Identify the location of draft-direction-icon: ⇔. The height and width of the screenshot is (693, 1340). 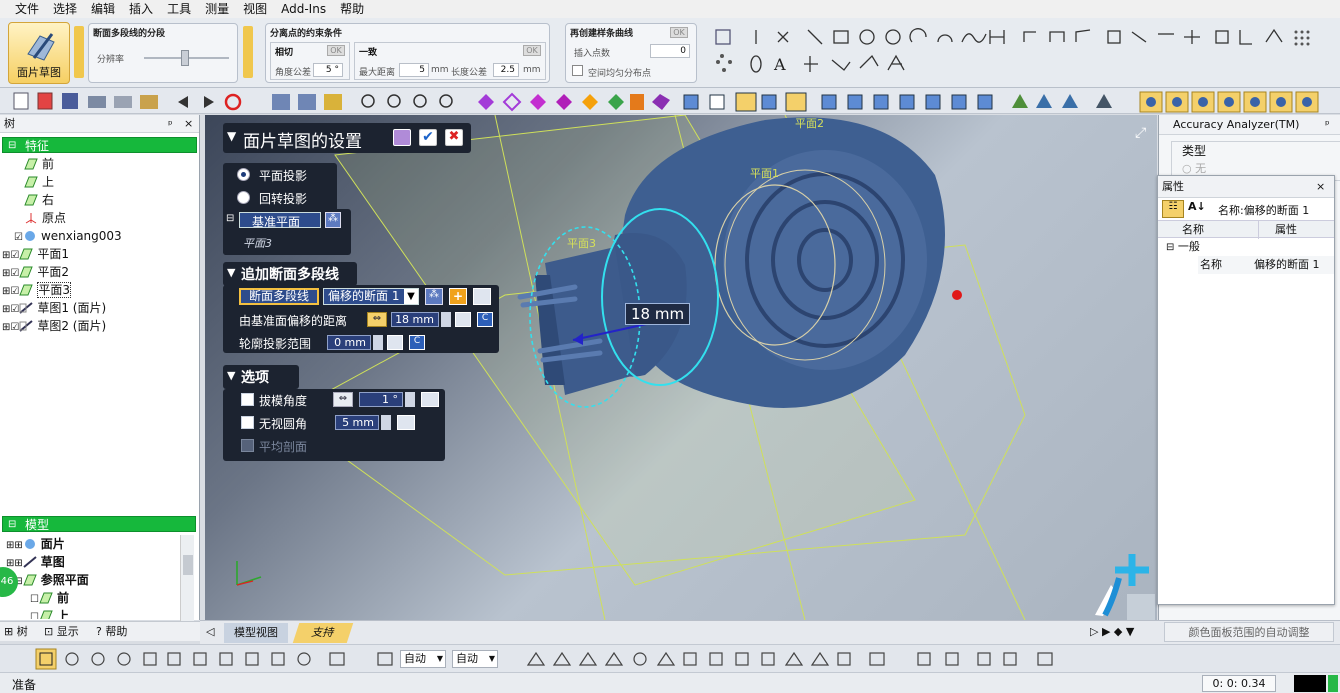
(343, 399).